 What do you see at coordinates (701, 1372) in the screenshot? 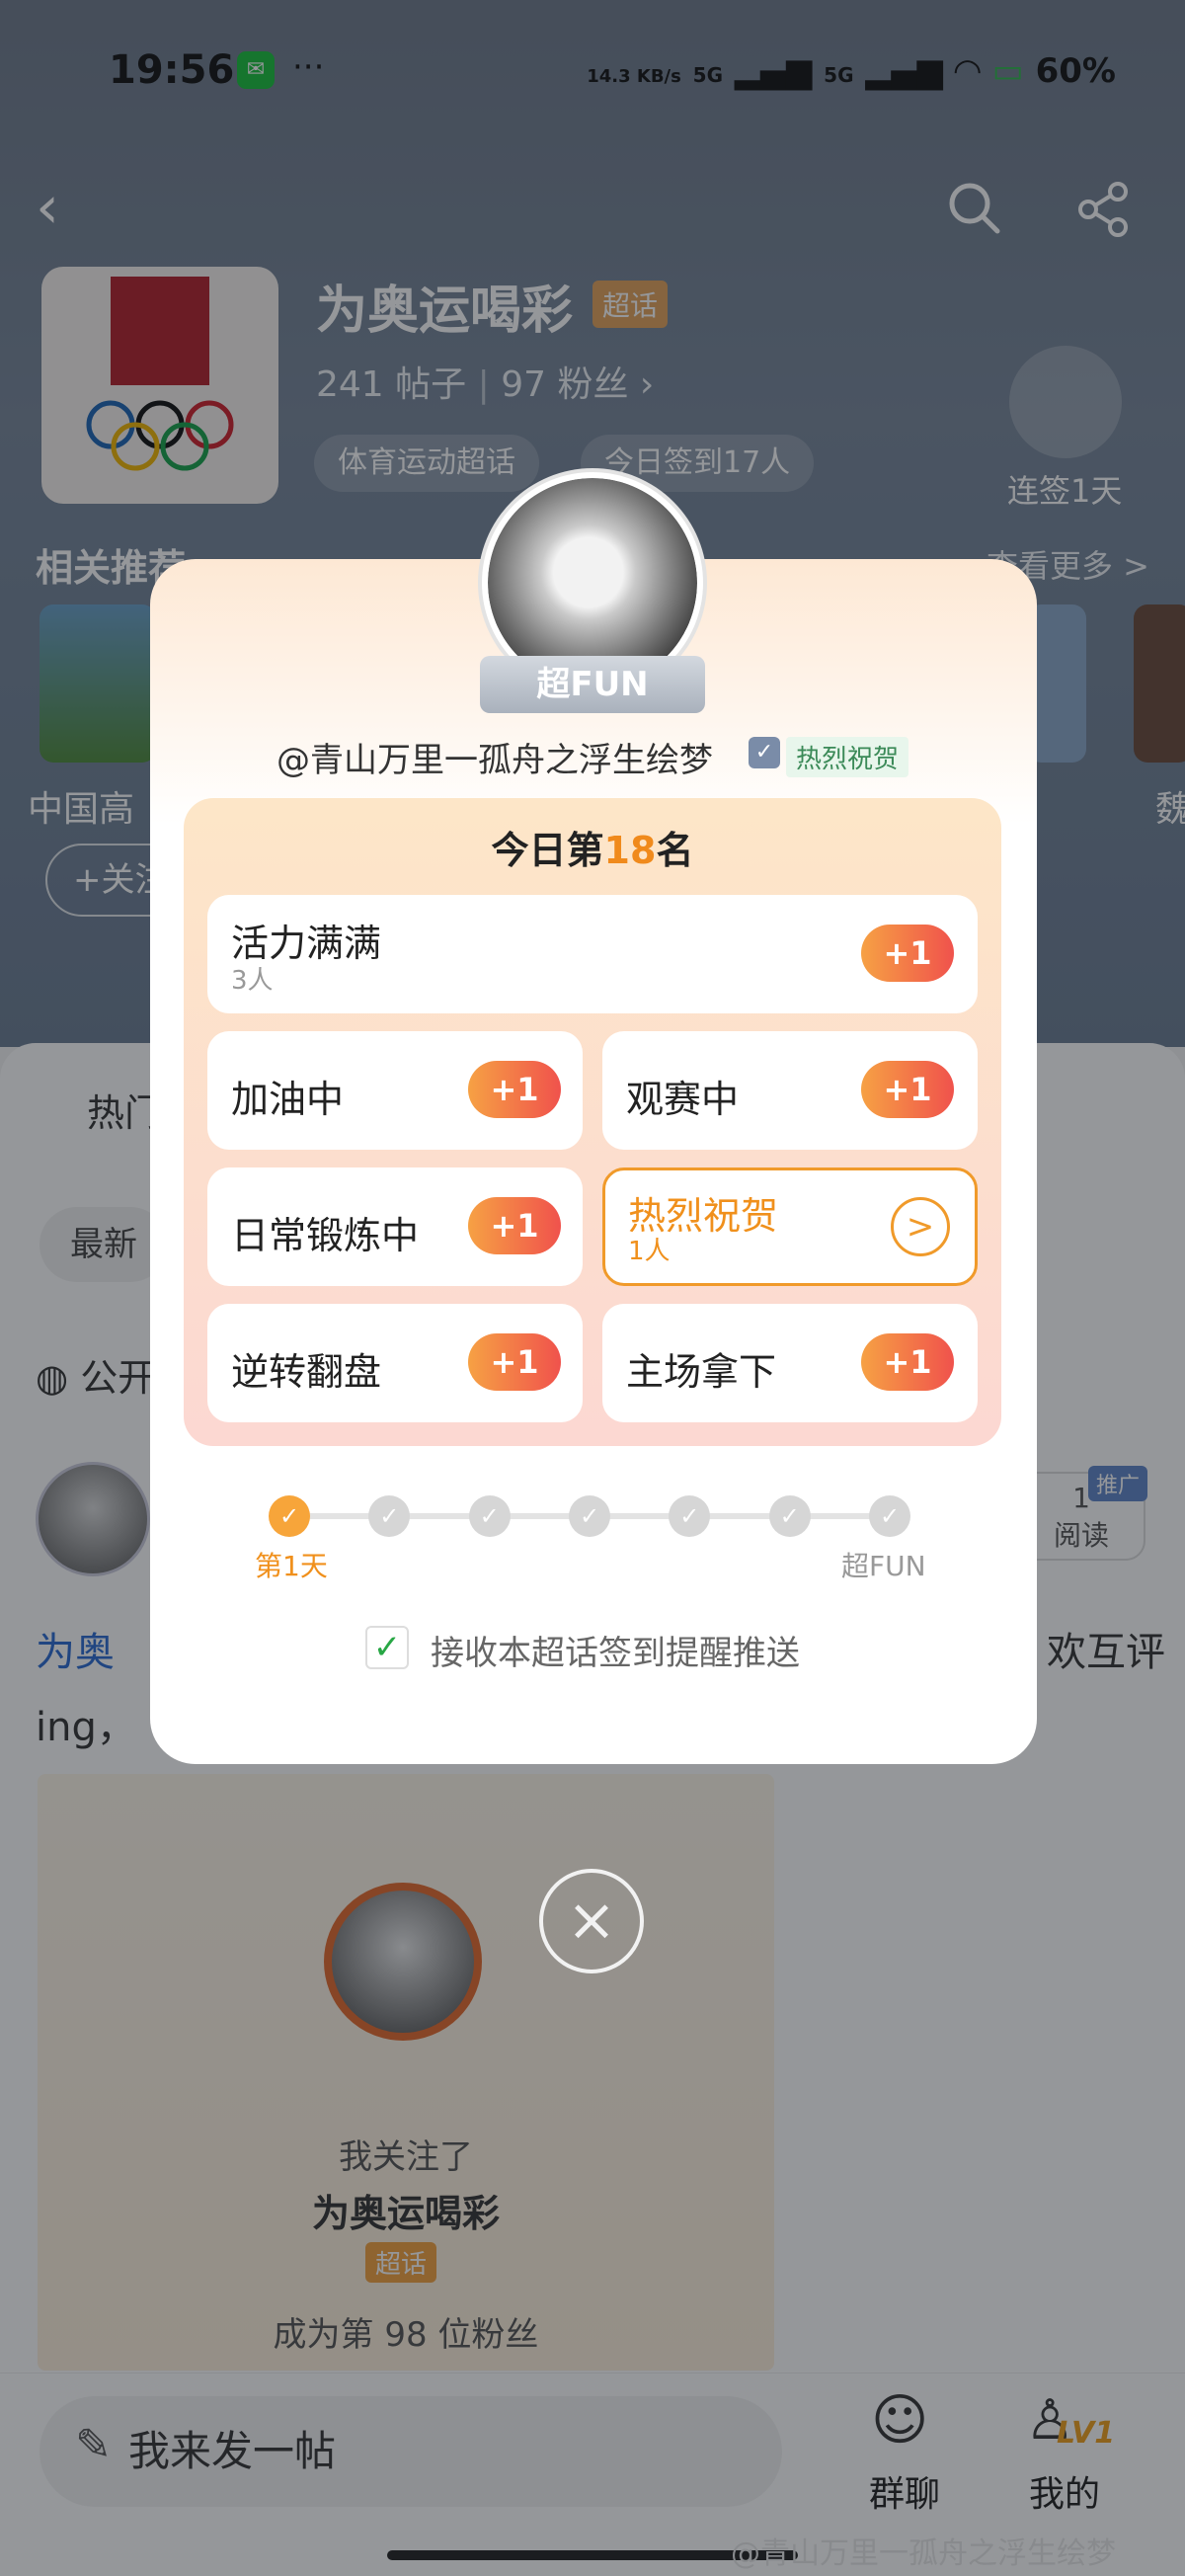
I see `mood-title-6: 主场拿下` at bounding box center [701, 1372].